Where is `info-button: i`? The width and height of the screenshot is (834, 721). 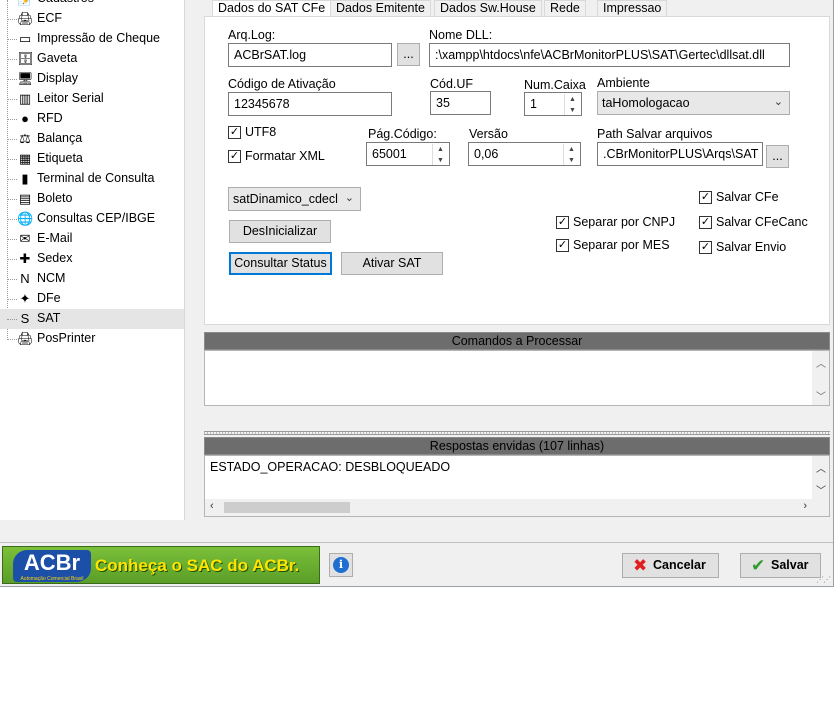 info-button: i is located at coordinates (341, 565).